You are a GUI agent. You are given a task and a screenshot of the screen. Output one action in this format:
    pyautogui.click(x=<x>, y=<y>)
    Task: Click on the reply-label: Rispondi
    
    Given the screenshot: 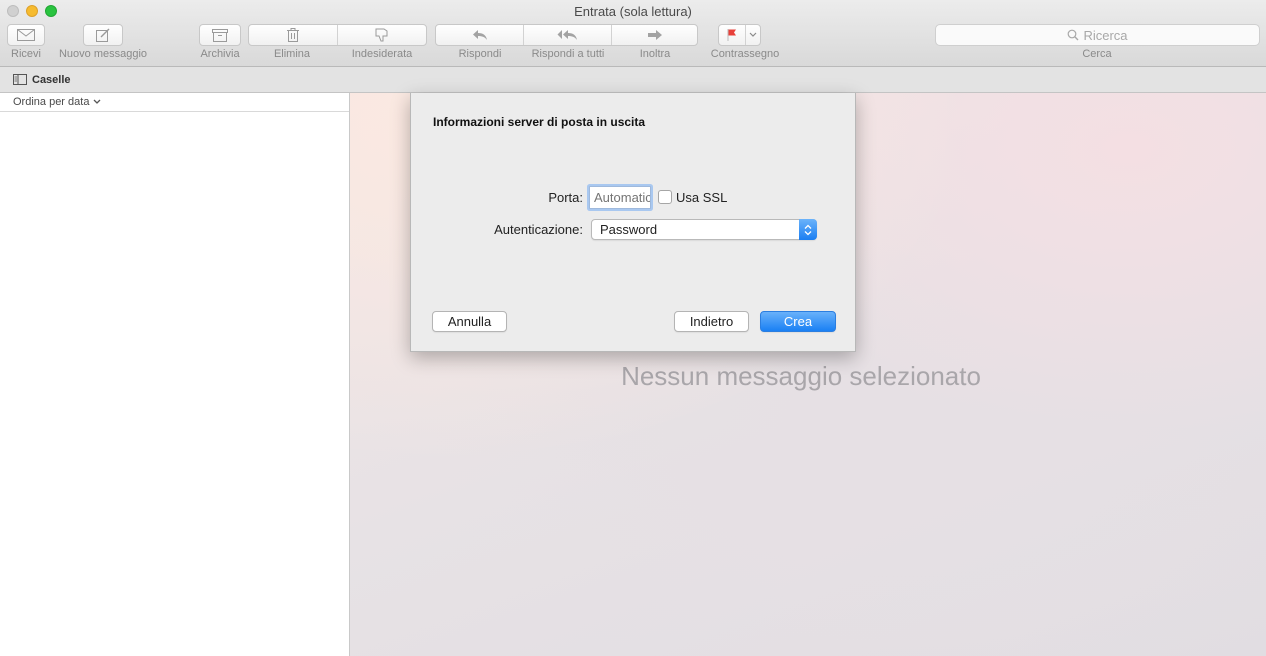 What is the action you would take?
    pyautogui.click(x=480, y=54)
    